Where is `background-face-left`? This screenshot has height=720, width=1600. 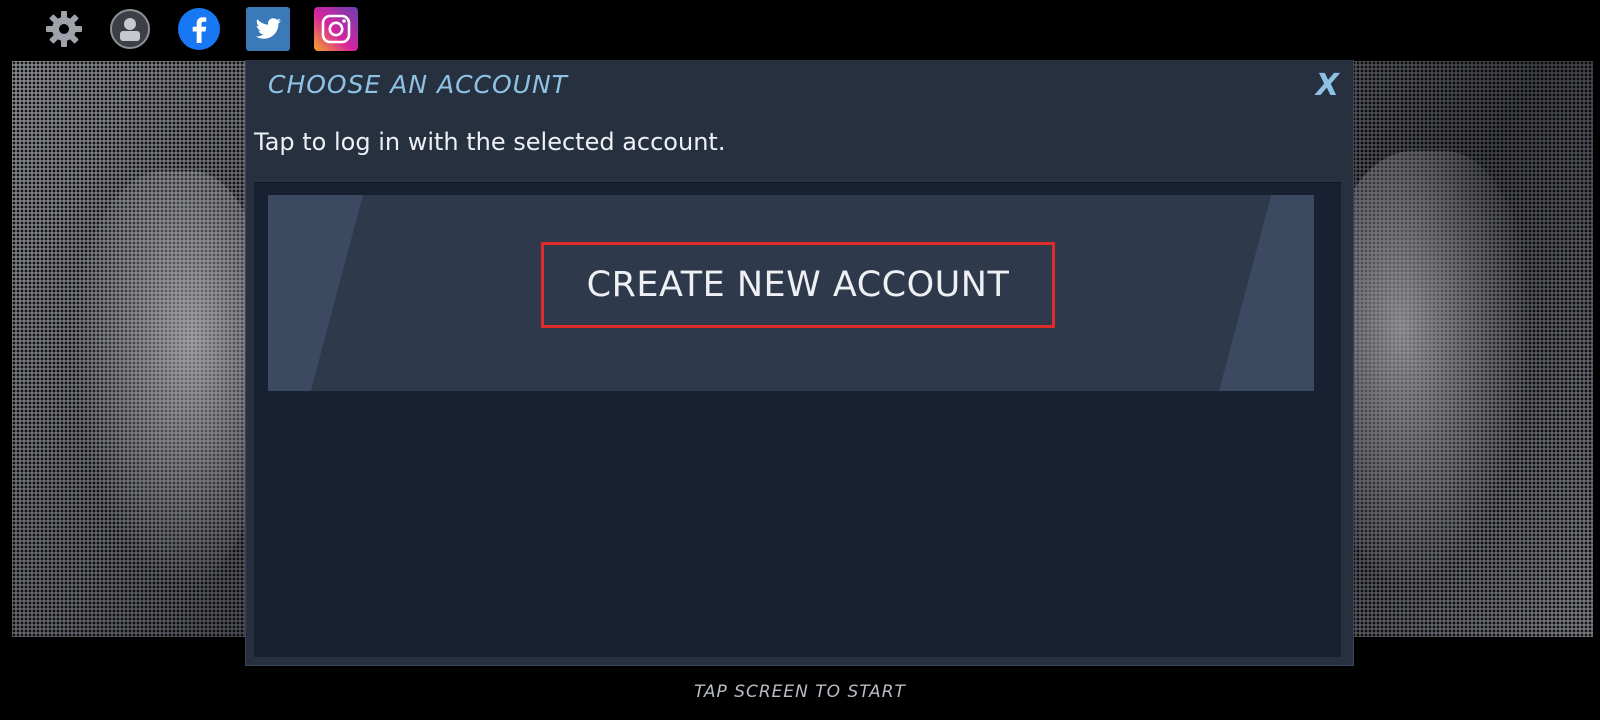 background-face-left is located at coordinates (172, 381).